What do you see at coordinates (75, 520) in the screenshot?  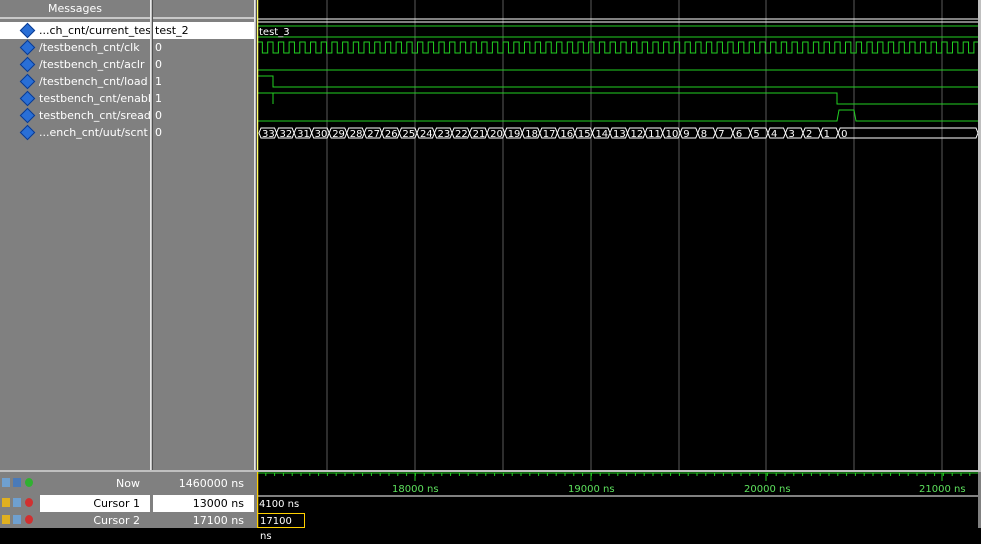 I see `cursor2-row: Cursor 2` at bounding box center [75, 520].